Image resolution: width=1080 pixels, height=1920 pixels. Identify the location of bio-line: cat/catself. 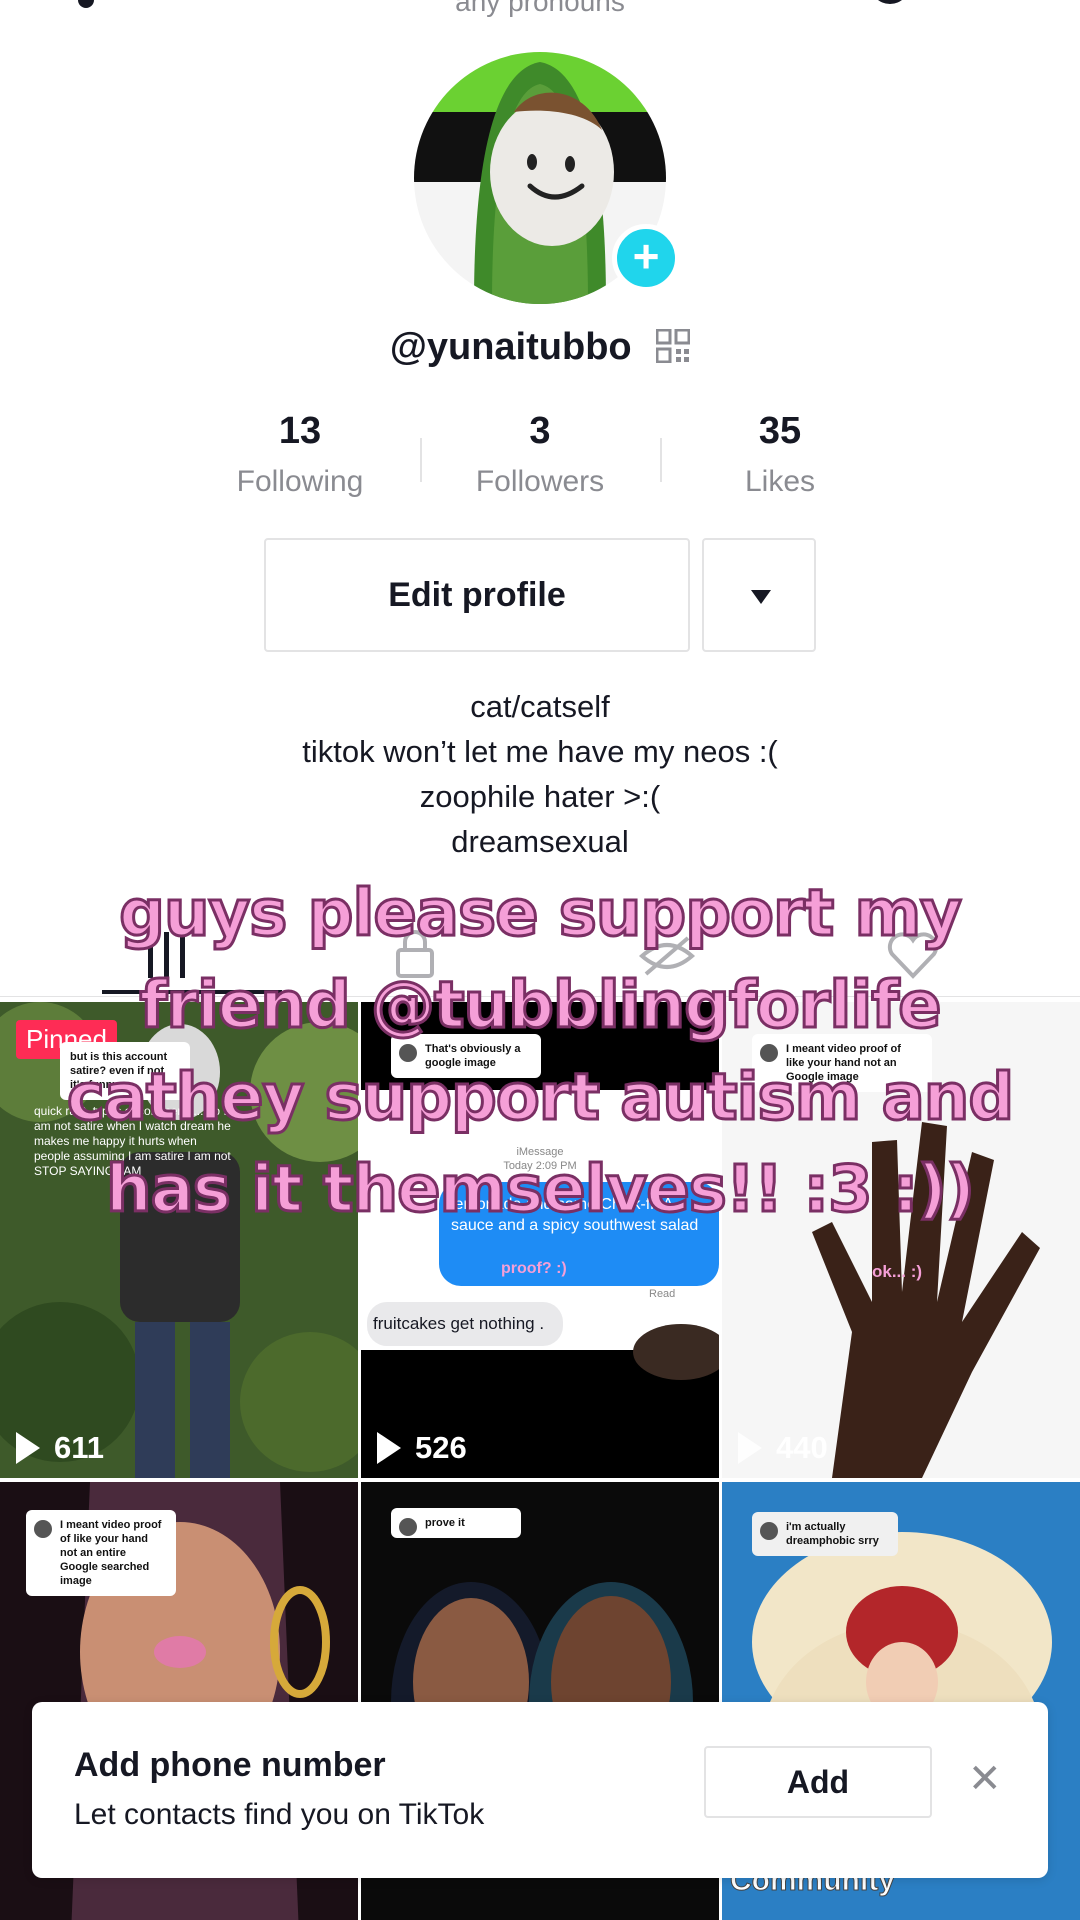
(540, 706).